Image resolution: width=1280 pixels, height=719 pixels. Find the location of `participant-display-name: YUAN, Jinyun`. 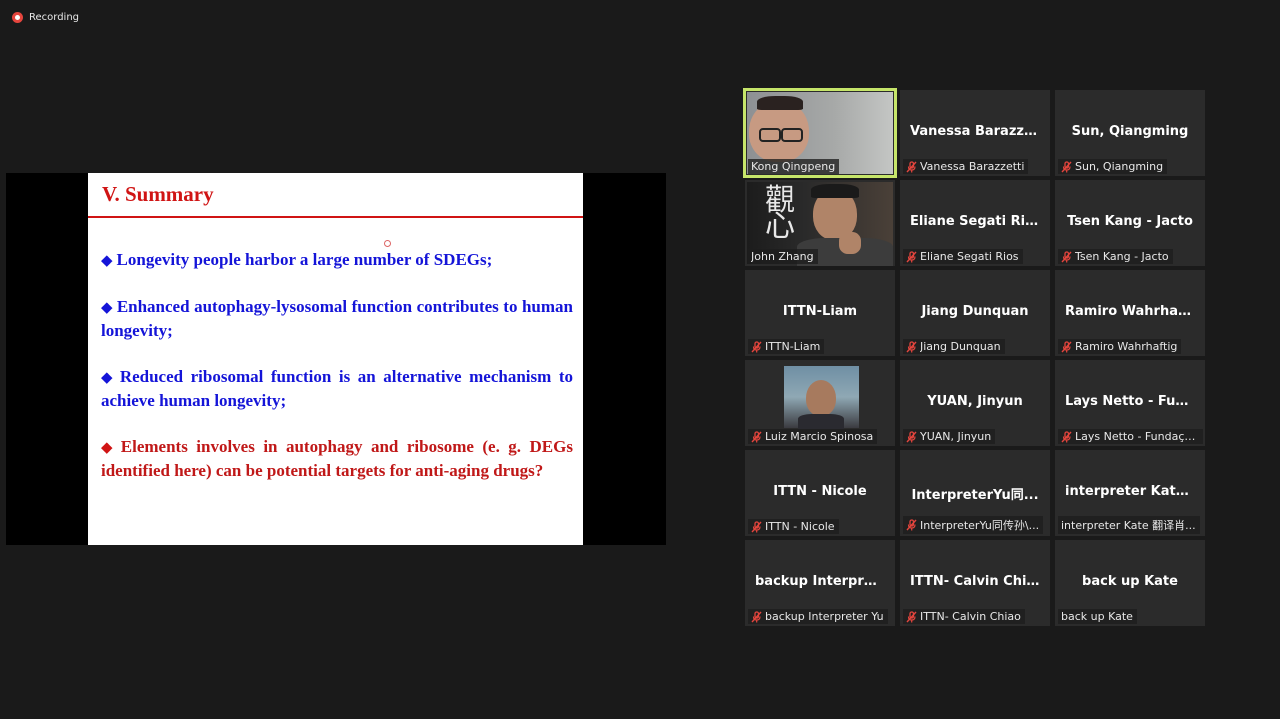

participant-display-name: YUAN, Jinyun is located at coordinates (975, 401).